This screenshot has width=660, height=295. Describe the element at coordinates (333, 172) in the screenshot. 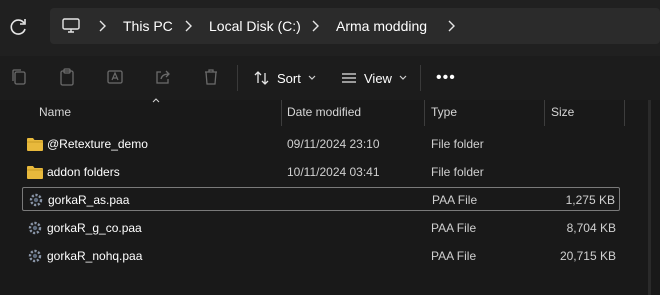

I see `file-date-modified: 10/11/2024 03:41` at that location.